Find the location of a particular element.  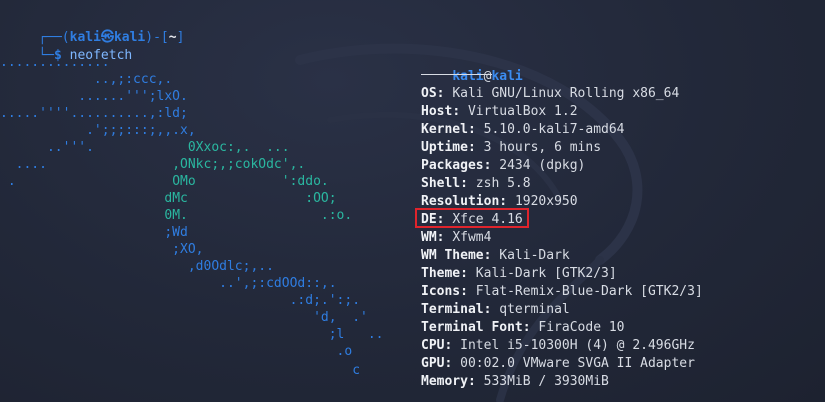

info-key: Theme is located at coordinates (441, 273).